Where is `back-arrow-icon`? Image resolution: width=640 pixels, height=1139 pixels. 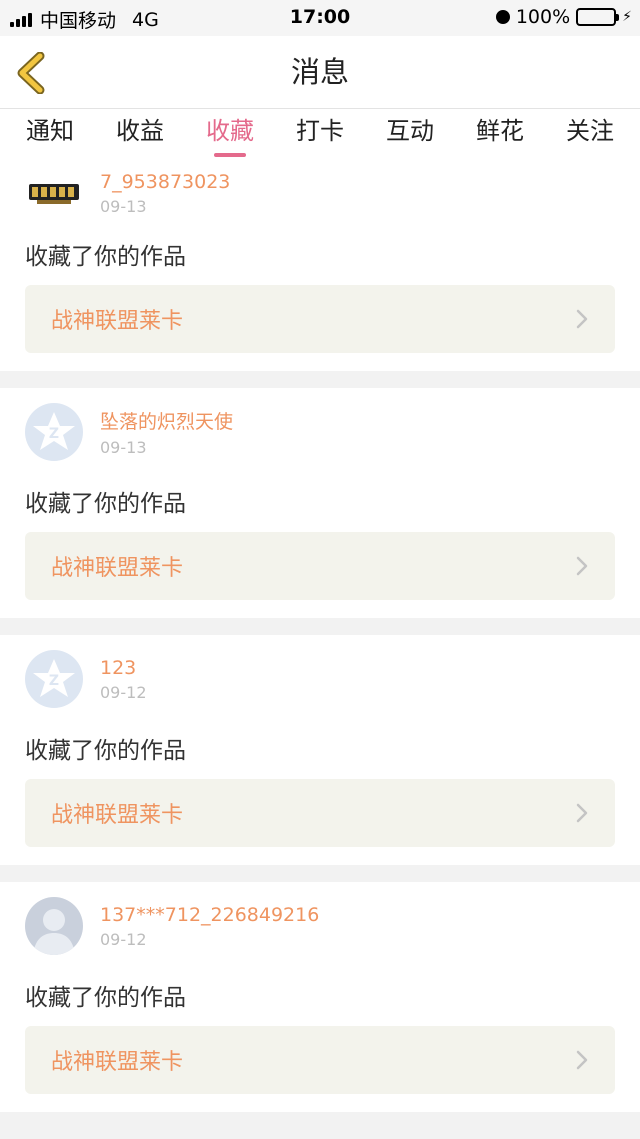
back-arrow-icon is located at coordinates (32, 73).